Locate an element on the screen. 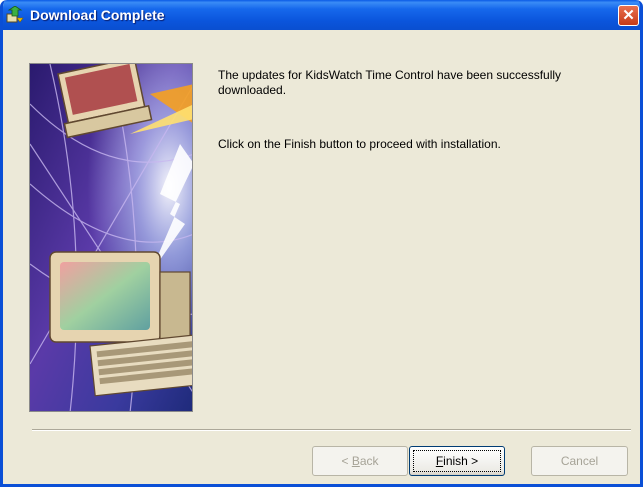 The height and width of the screenshot is (487, 643). back-button-prefix: < is located at coordinates (346, 461).